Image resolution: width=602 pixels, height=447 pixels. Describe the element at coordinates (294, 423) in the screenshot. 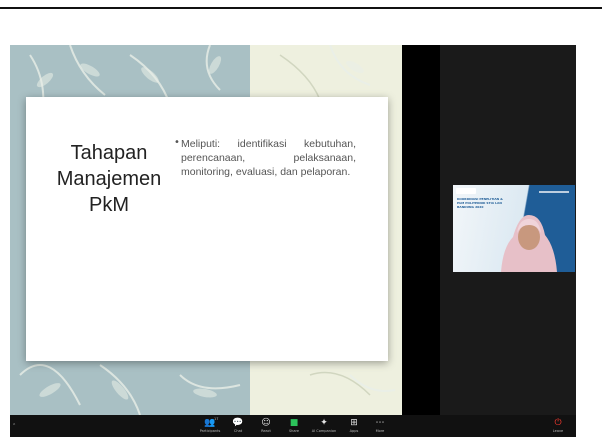

I see `share-screen-icon: ■` at that location.